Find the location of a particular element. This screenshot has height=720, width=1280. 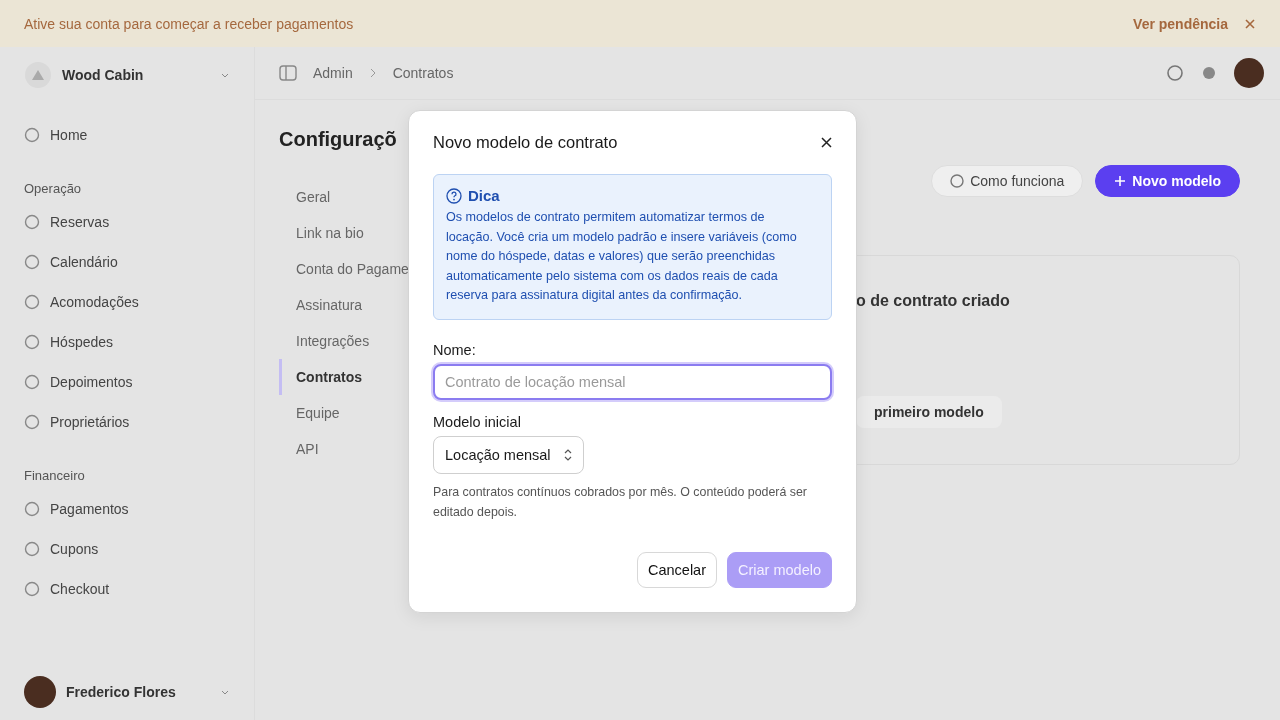

help-text: Para contratos contínuos cobrados por mês. O conteúdo poderá ser editado depois. is located at coordinates (620, 502).